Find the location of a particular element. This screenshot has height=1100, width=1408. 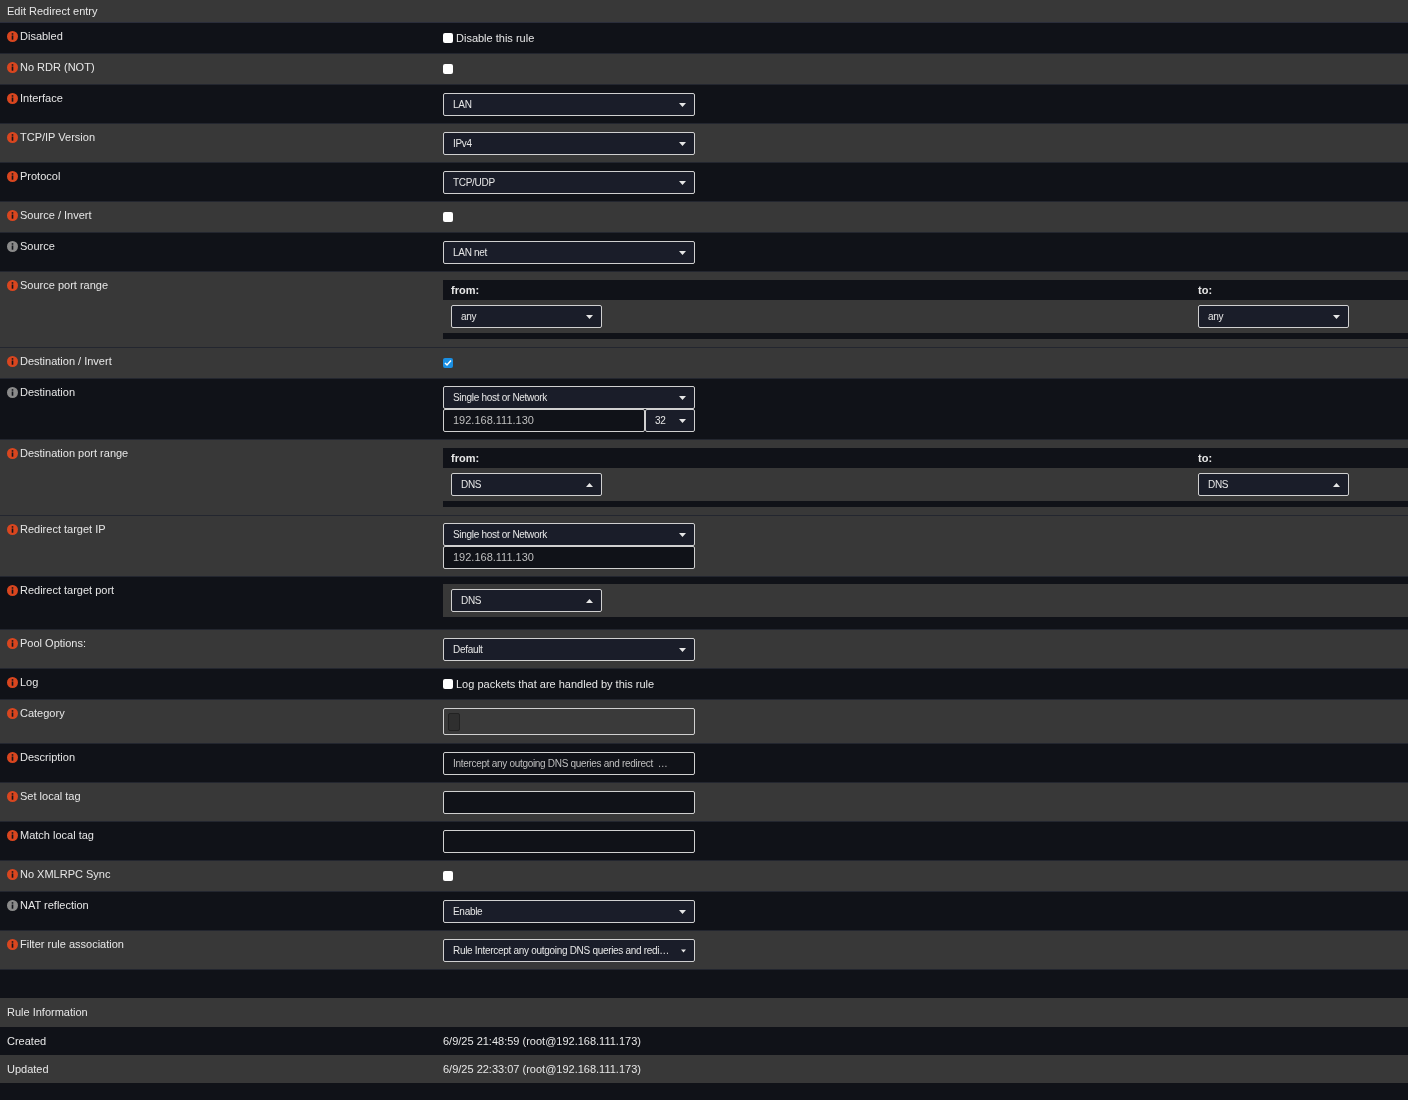

field-label: Destination is located at coordinates (48, 392).